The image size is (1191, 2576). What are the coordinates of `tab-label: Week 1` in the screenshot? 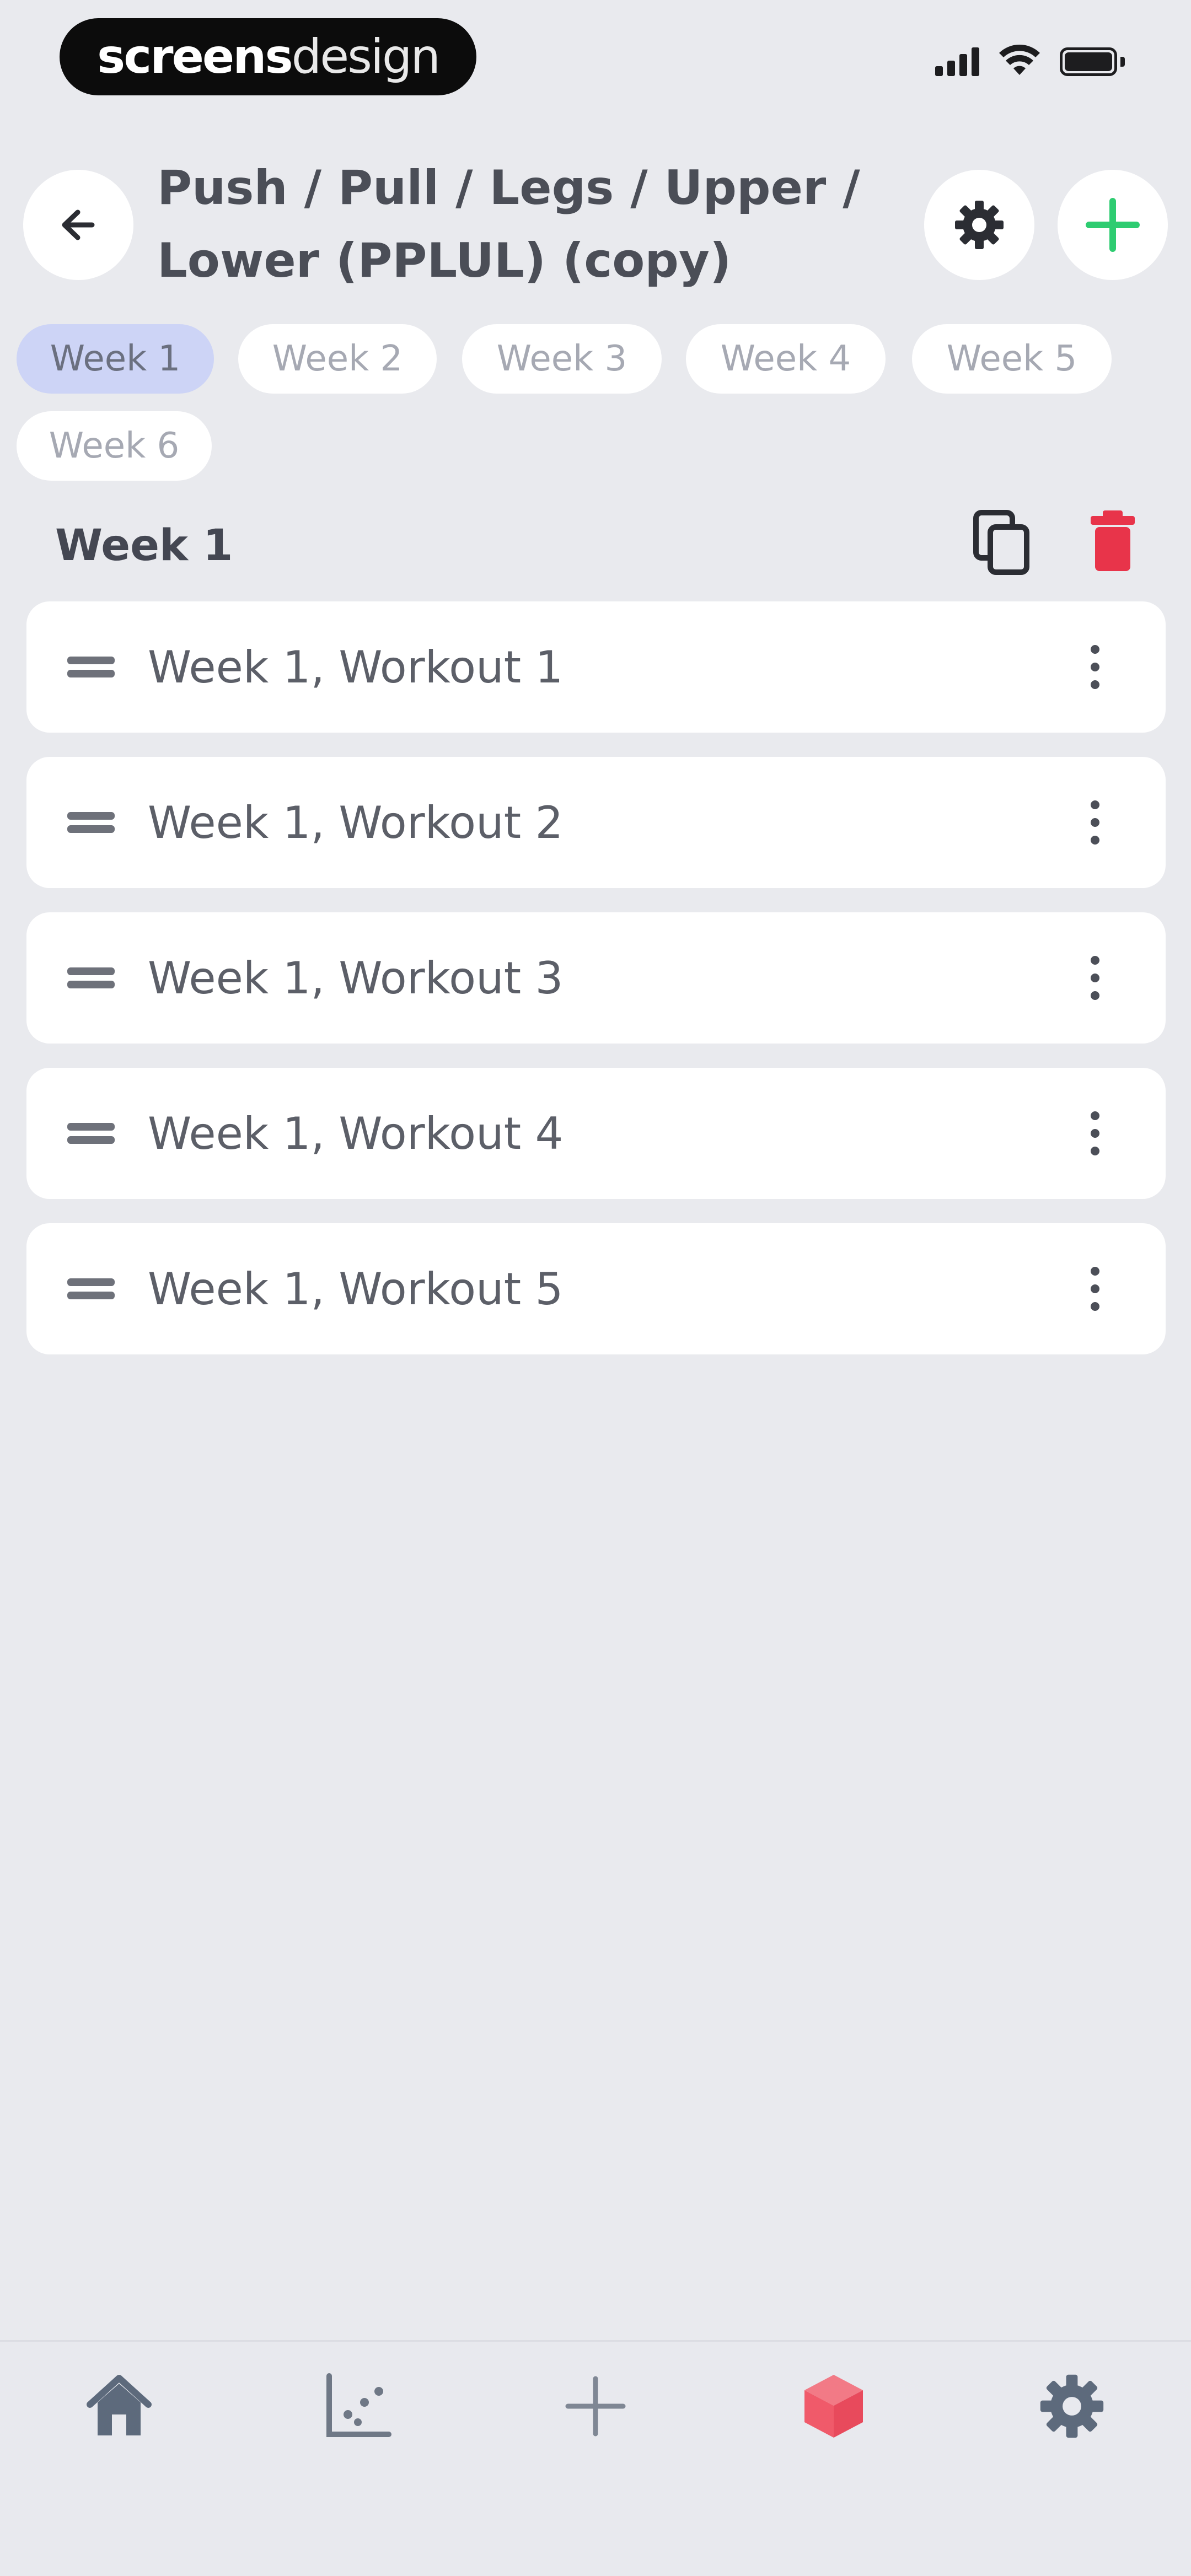 It's located at (116, 358).